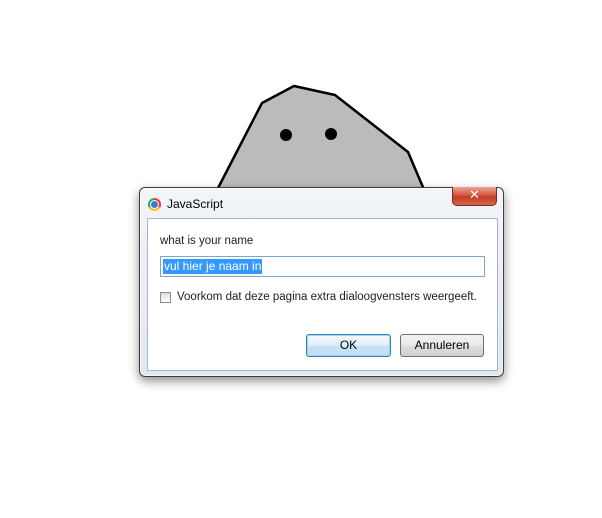  What do you see at coordinates (286, 135) in the screenshot?
I see `rock-left-eye` at bounding box center [286, 135].